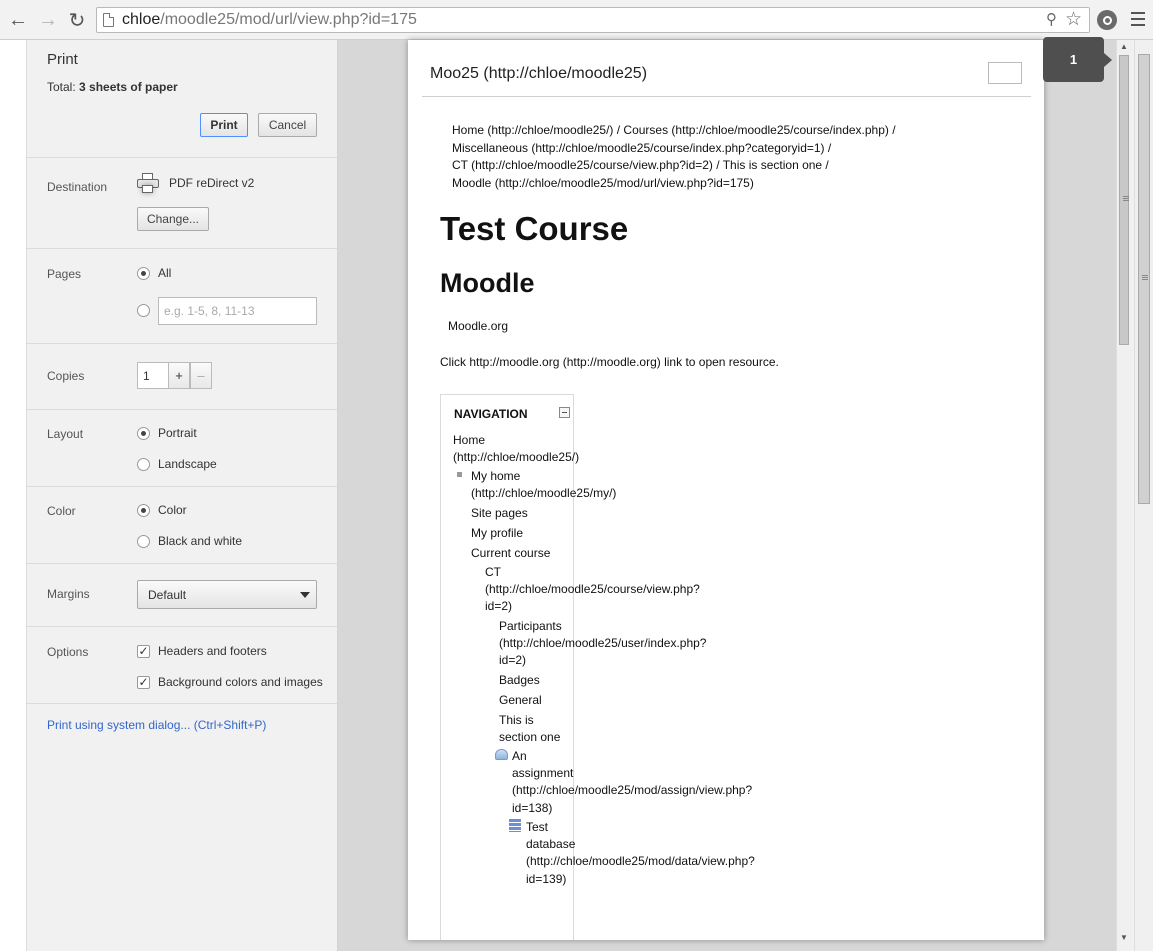 The image size is (1153, 951). Describe the element at coordinates (128, 87) in the screenshot. I see `total-value: 3 sheets of paper` at that location.